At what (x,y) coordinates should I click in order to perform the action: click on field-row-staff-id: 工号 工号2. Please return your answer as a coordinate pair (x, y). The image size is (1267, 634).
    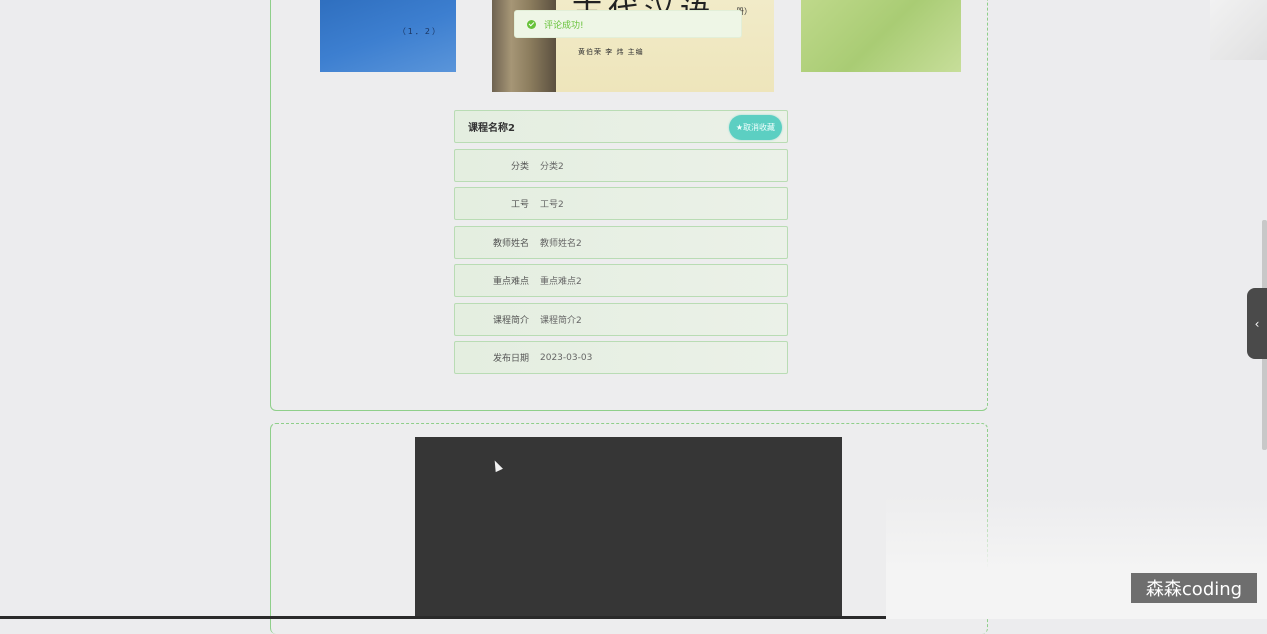
    Looking at the image, I should click on (621, 203).